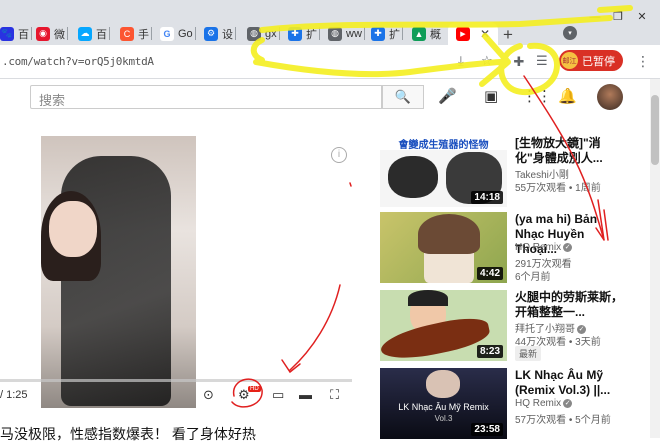 This screenshot has height=444, width=660. I want to click on tab-strip: — ❐ ✕ 🐾 百 ◉ 微 ☁ 百 C 手 G Go ⚙ 设 ◍ gx ✚ 扩, so click(330, 22).